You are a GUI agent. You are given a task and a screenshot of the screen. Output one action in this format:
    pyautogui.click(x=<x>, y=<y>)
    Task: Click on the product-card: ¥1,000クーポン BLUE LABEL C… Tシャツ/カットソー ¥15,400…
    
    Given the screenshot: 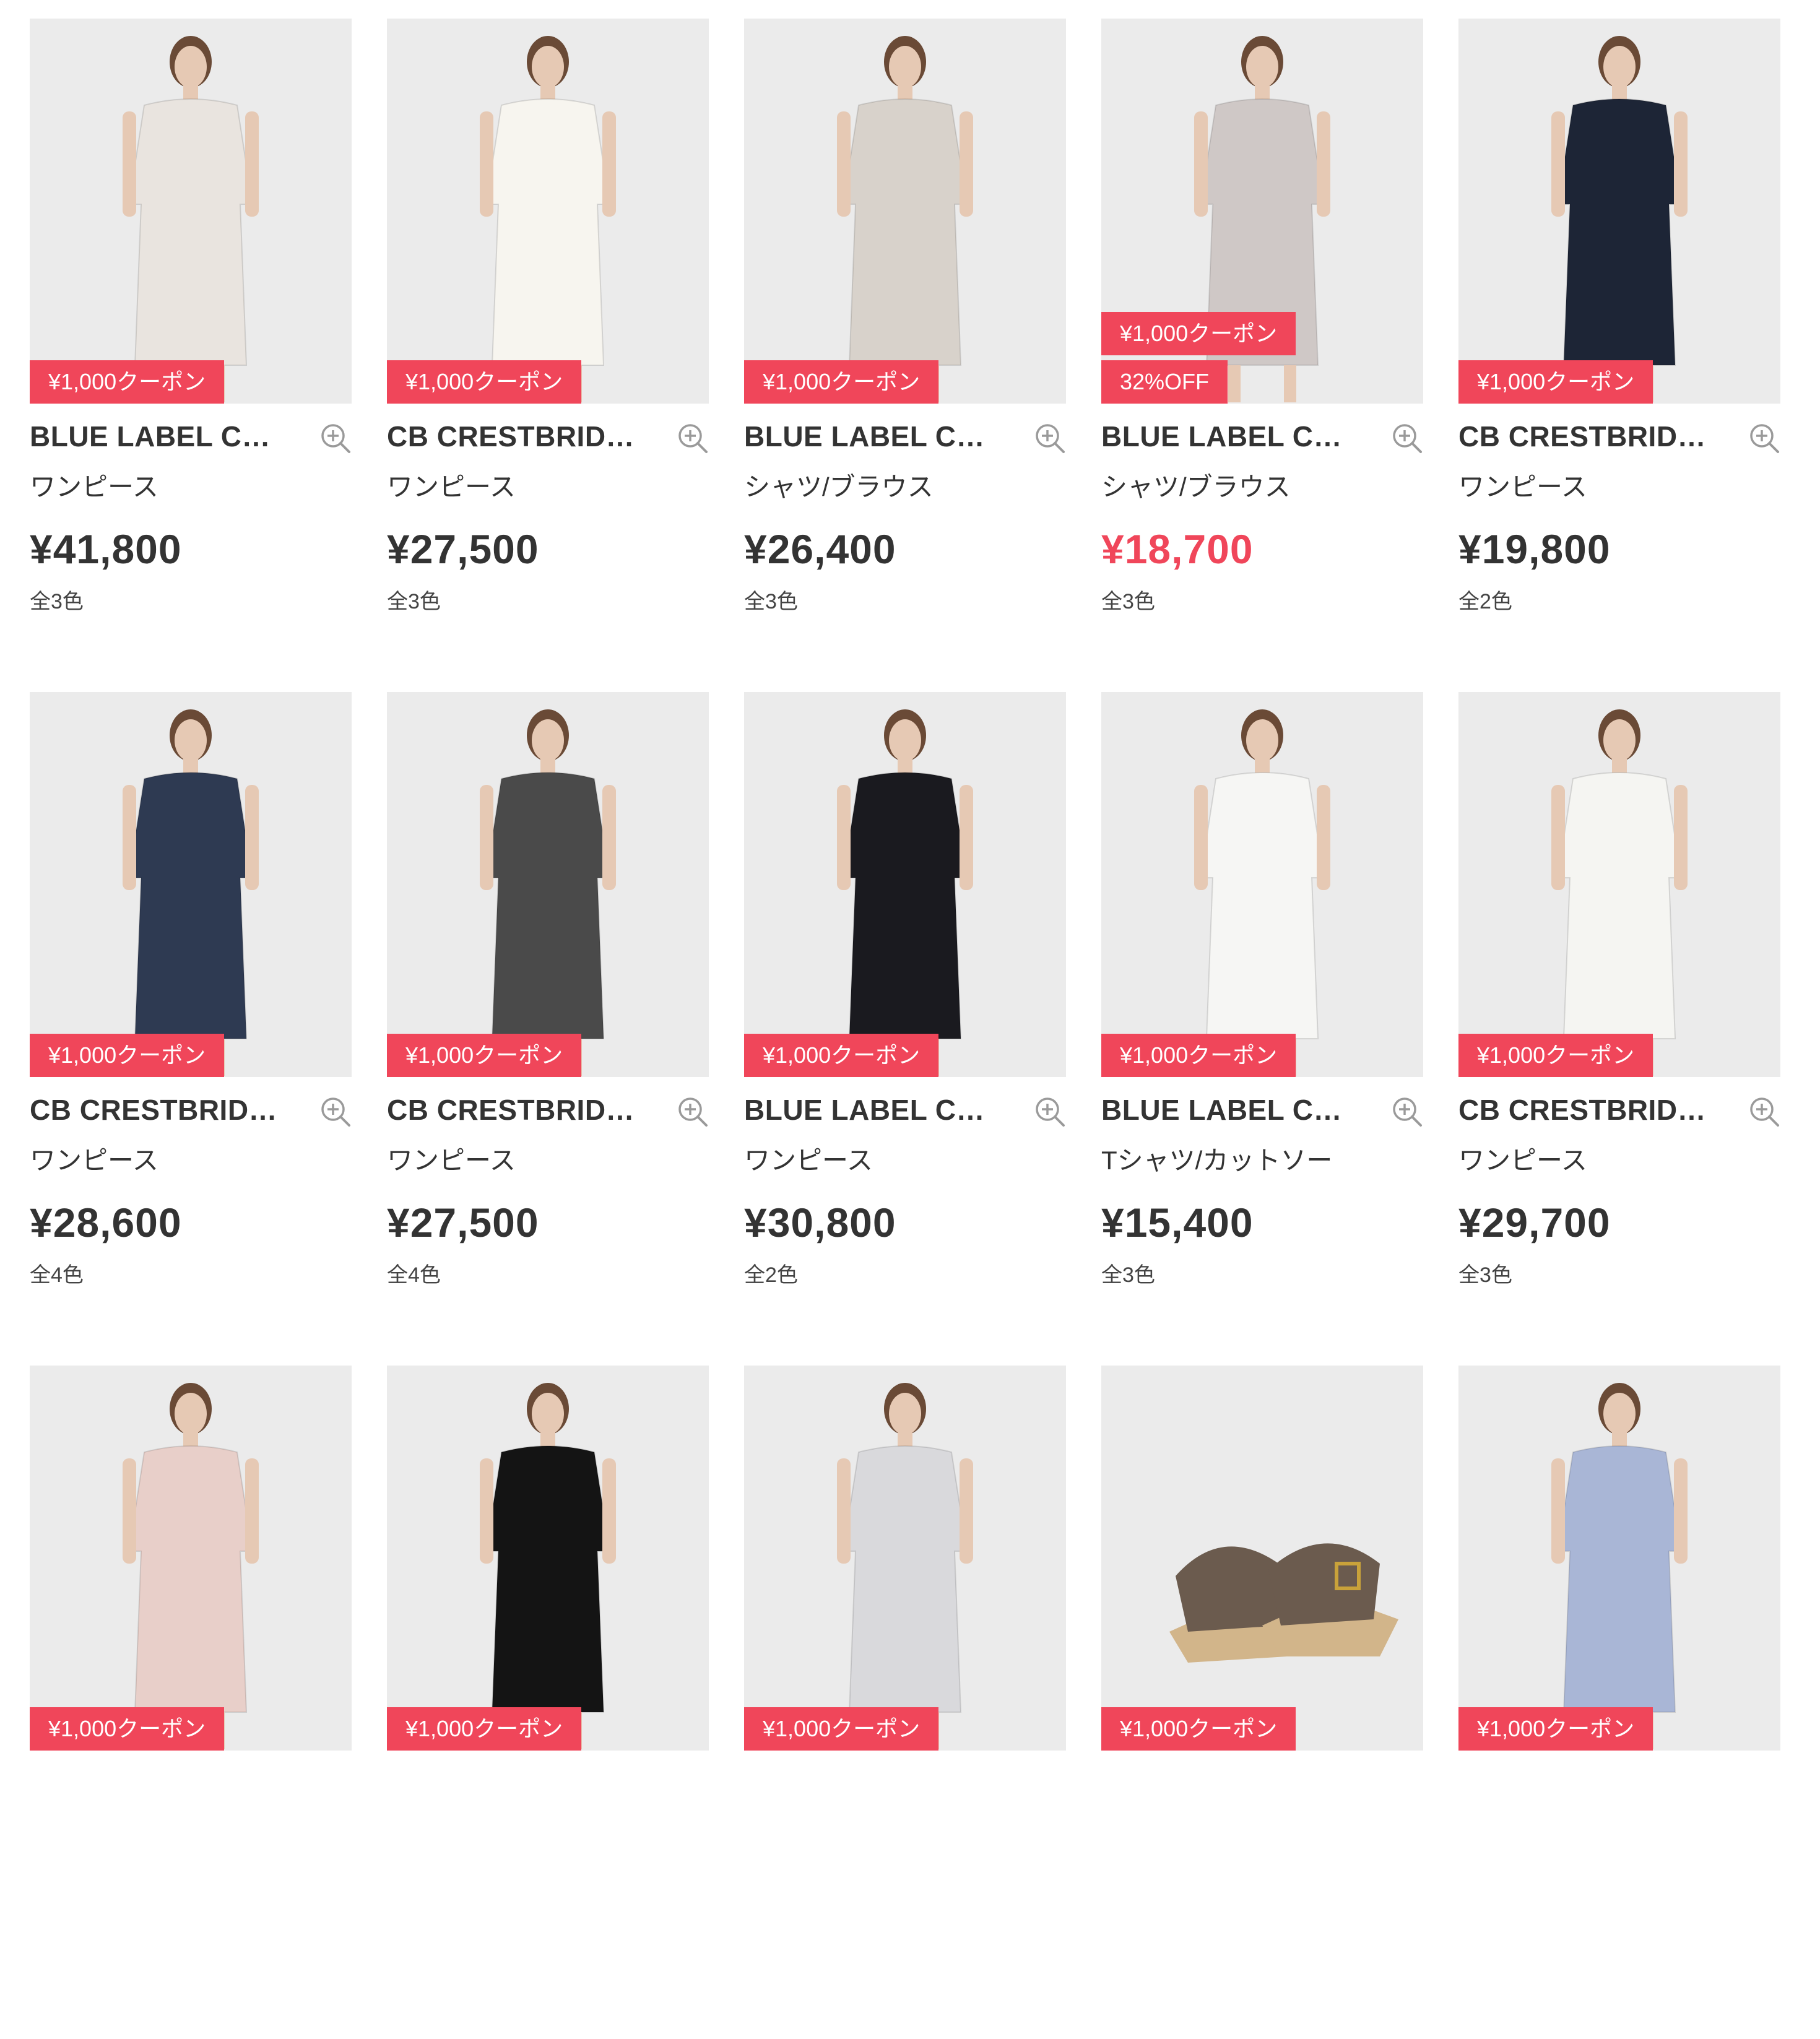 What is the action you would take?
    pyautogui.click(x=1262, y=1029)
    